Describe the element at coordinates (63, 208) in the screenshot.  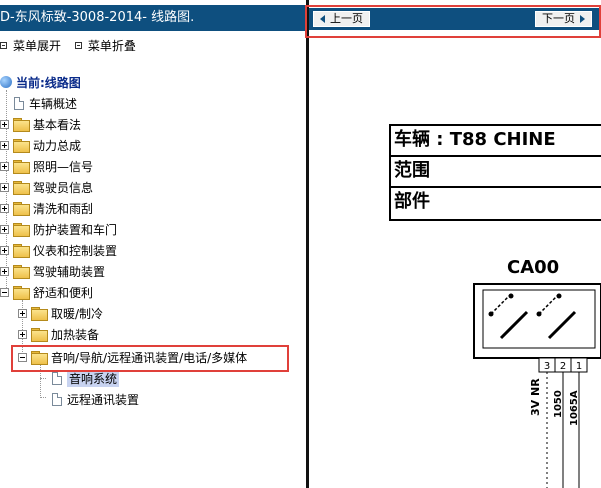
I see `tree-item-label: 清洗和雨刮` at that location.